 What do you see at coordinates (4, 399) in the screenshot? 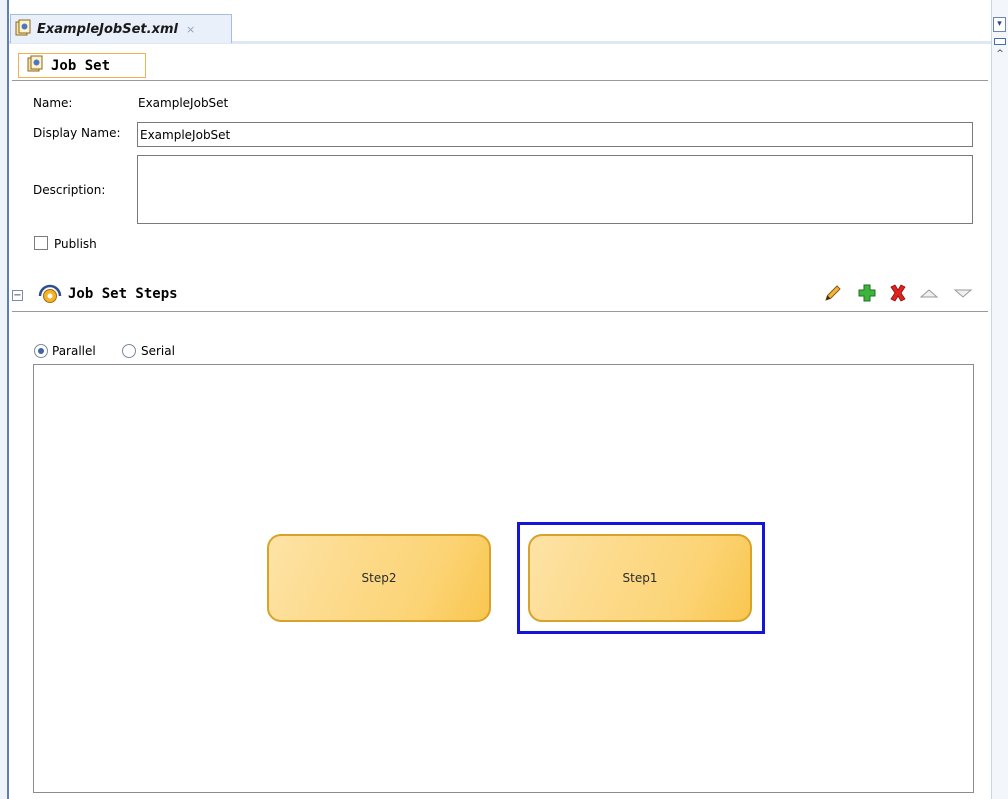
I see `editor-left-edge` at bounding box center [4, 399].